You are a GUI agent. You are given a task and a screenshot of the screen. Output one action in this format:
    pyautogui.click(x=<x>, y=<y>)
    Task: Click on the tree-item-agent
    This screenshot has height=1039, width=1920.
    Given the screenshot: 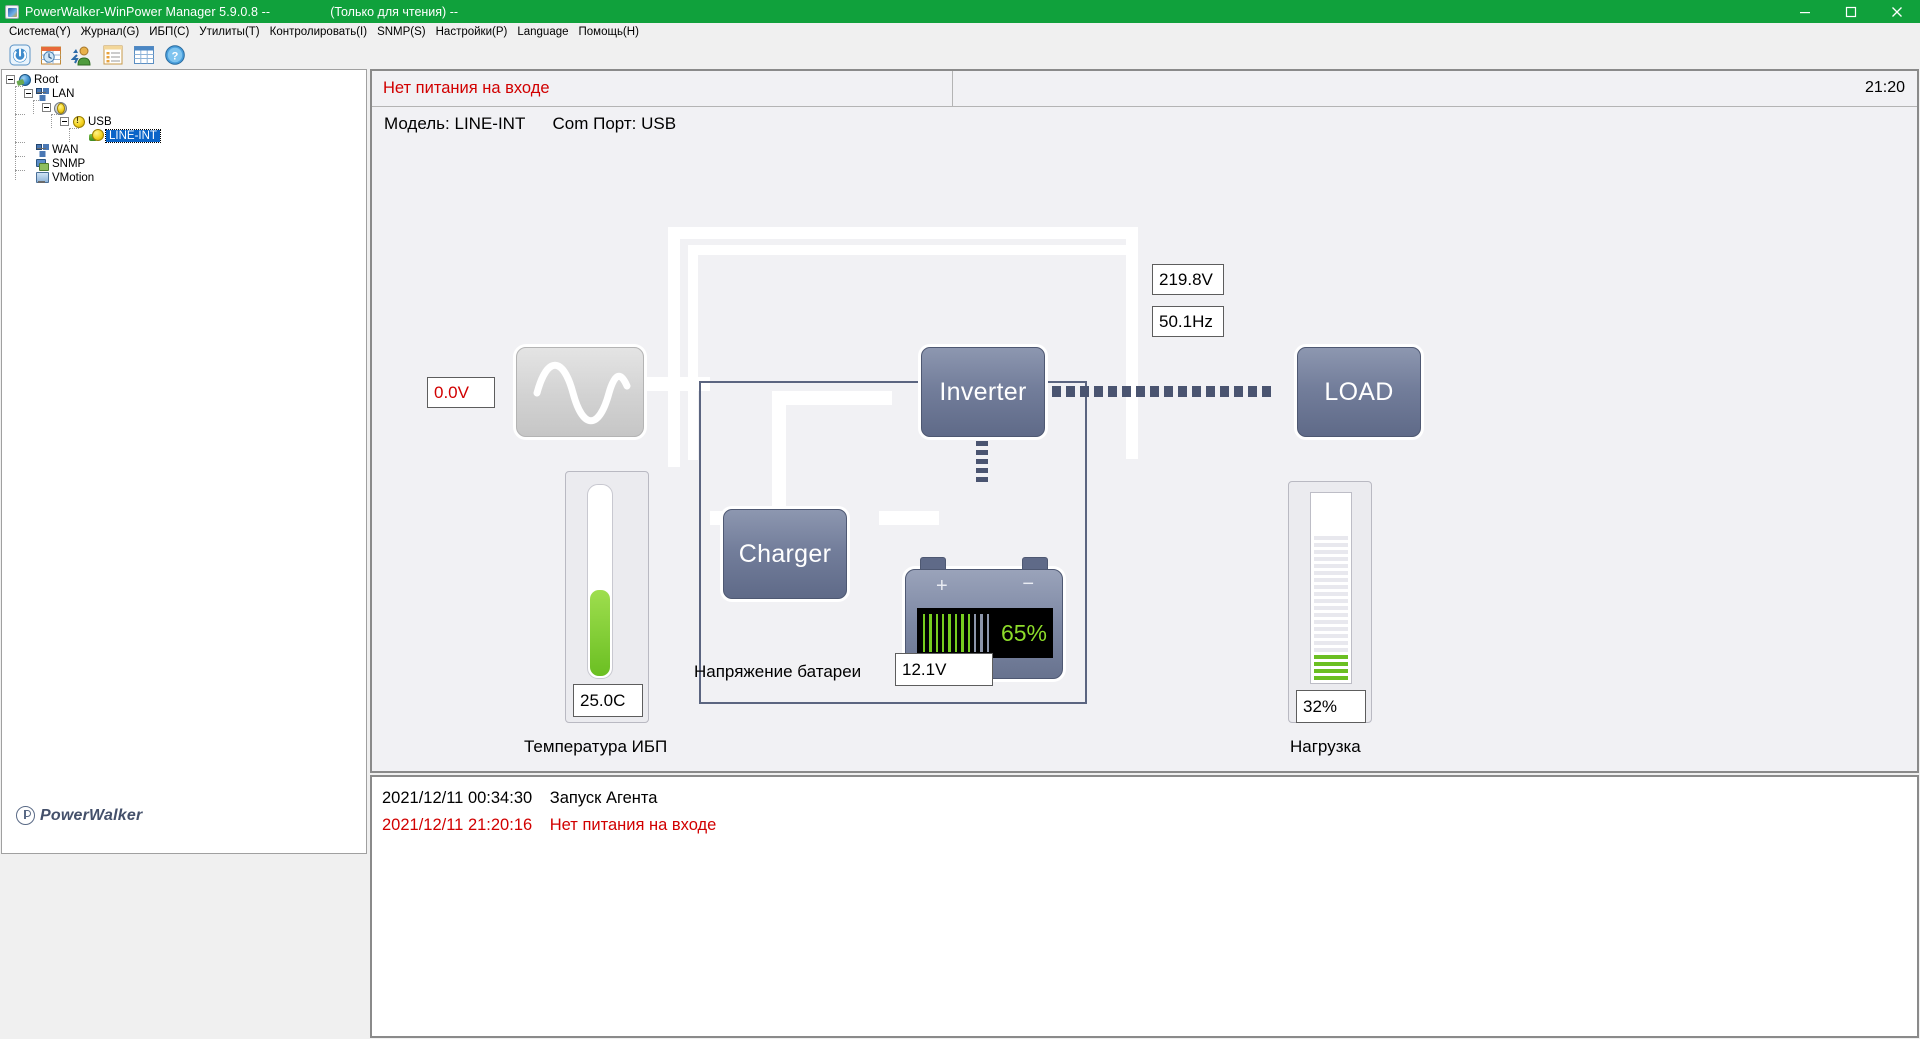 What is the action you would take?
    pyautogui.click(x=56, y=108)
    